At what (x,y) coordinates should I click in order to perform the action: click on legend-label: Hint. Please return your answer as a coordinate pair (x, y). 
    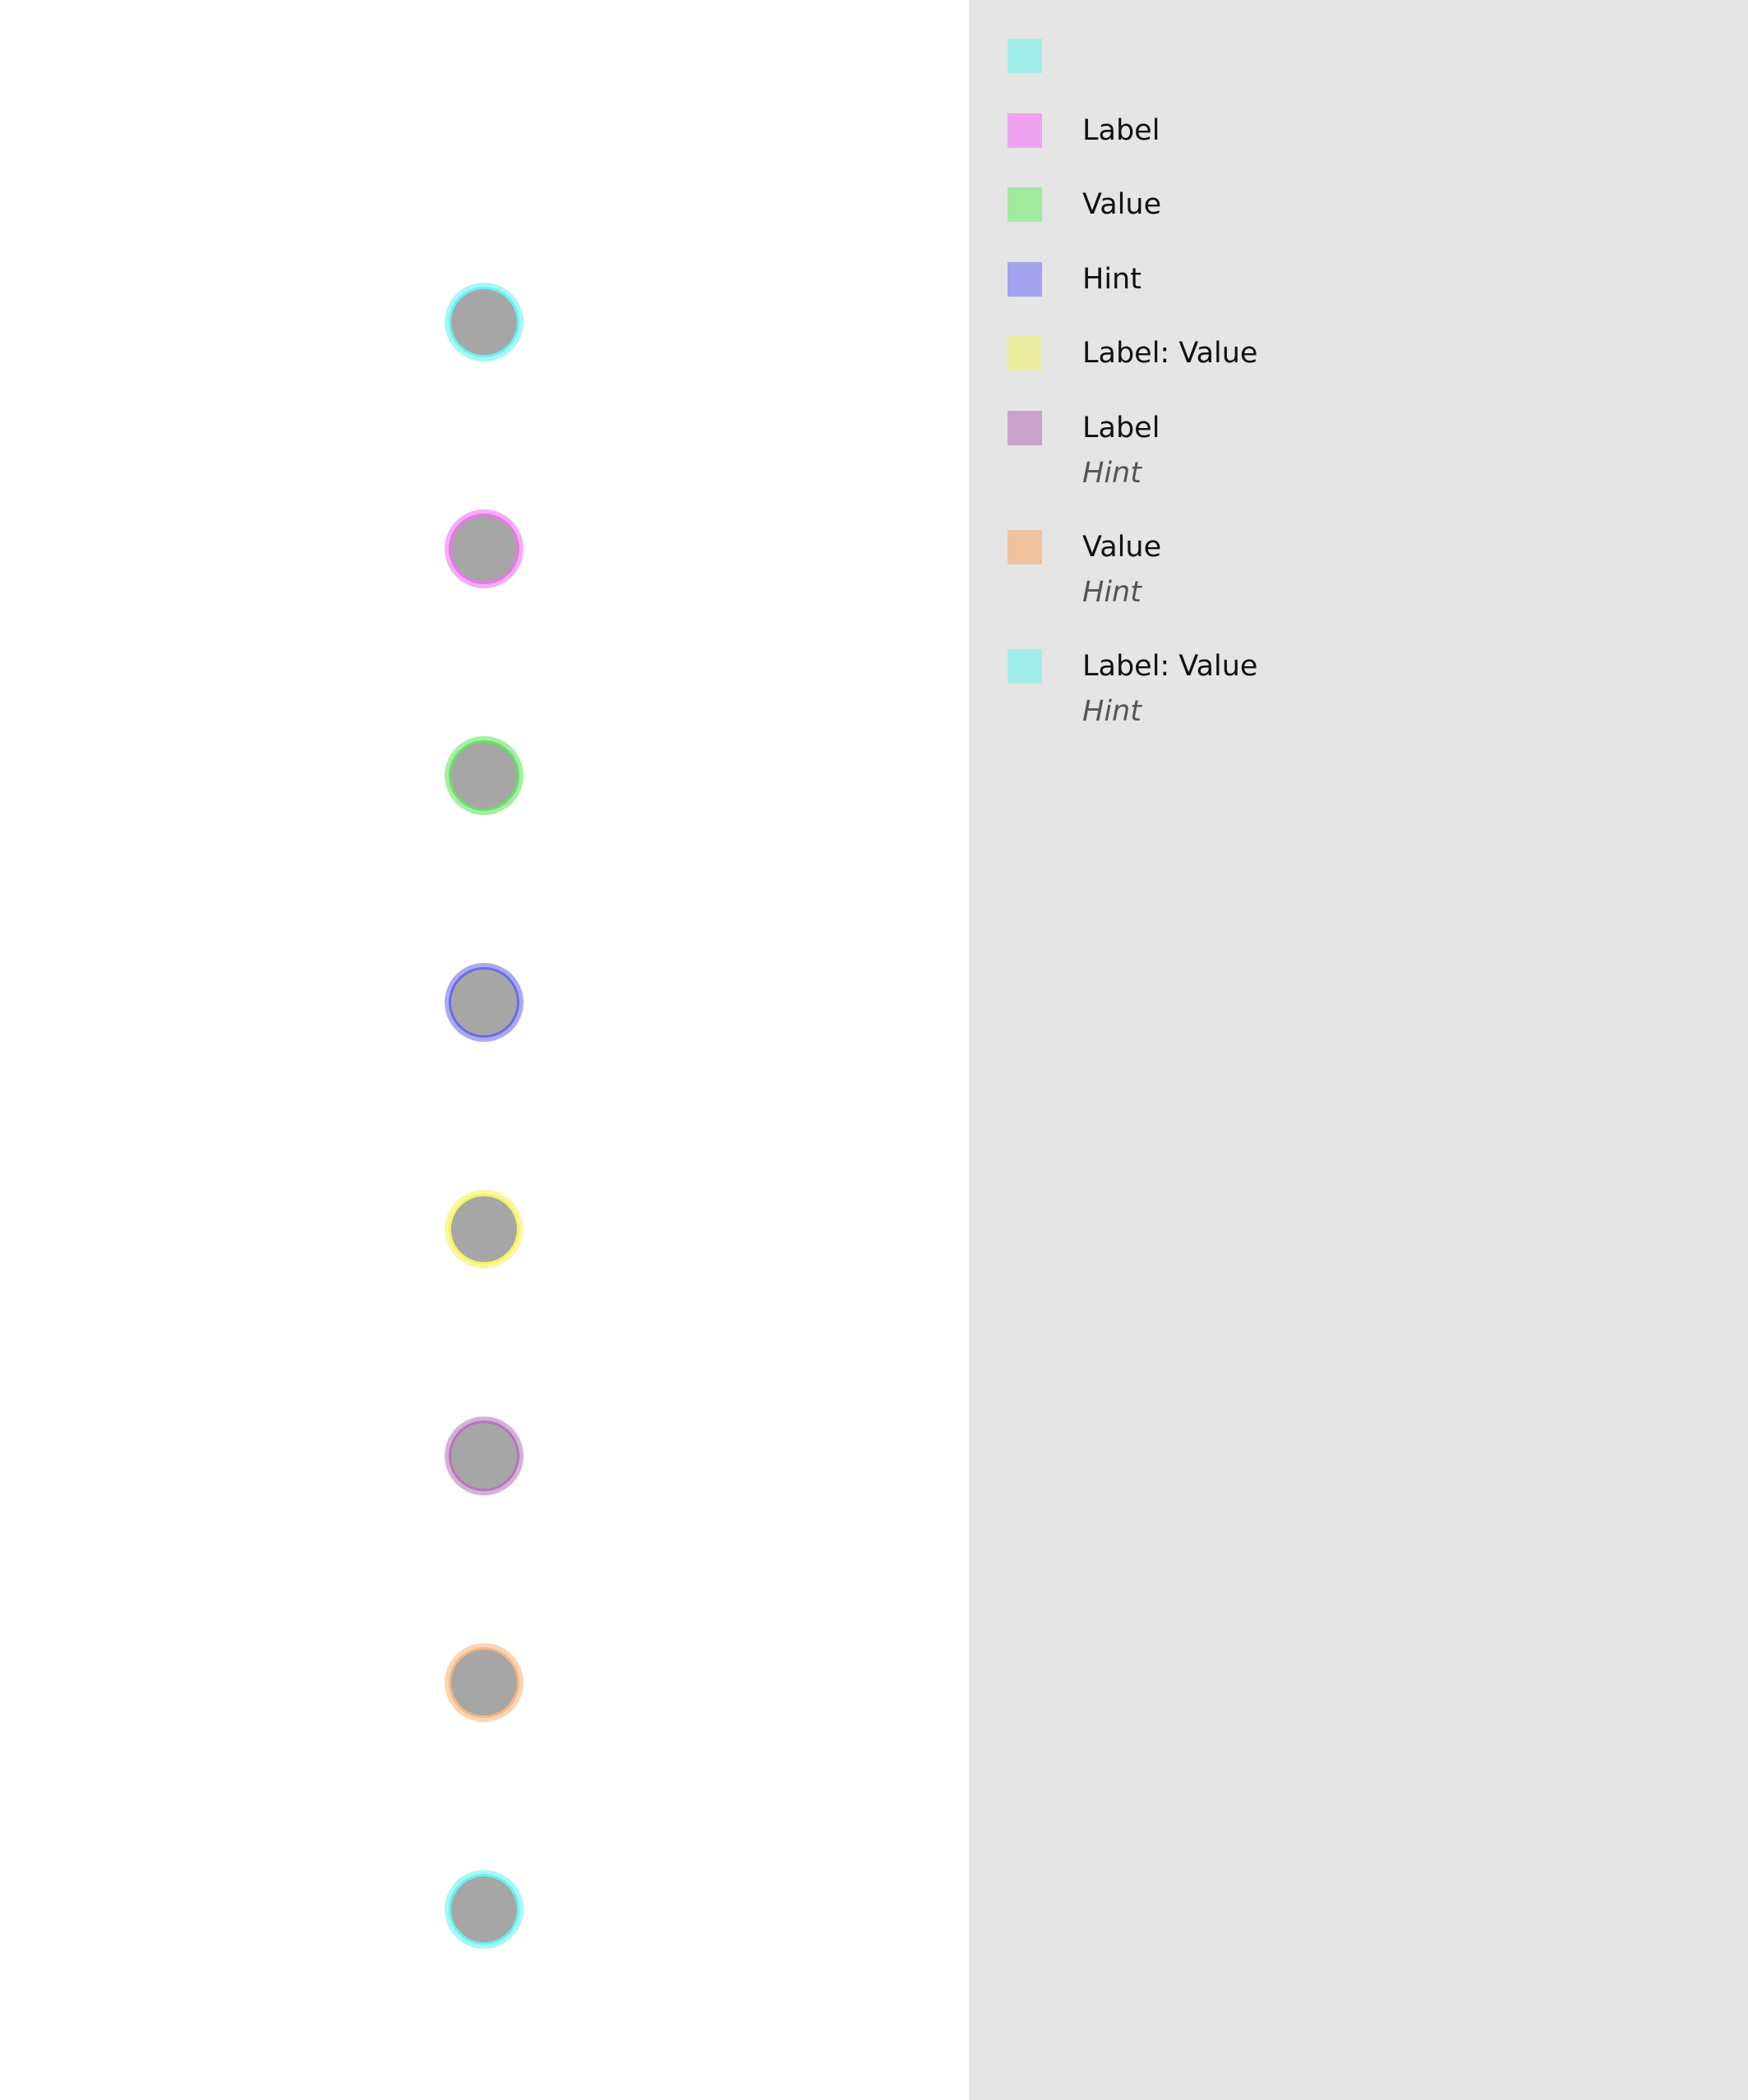
    Looking at the image, I should click on (1112, 279).